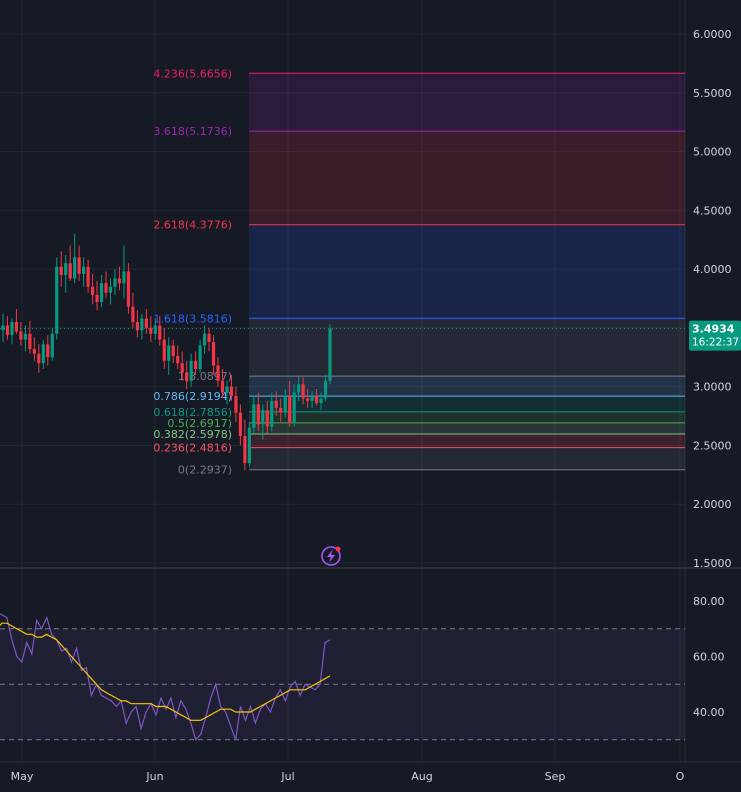 This screenshot has height=792, width=741. I want to click on price-tick-label: 4.0000, so click(712, 269).